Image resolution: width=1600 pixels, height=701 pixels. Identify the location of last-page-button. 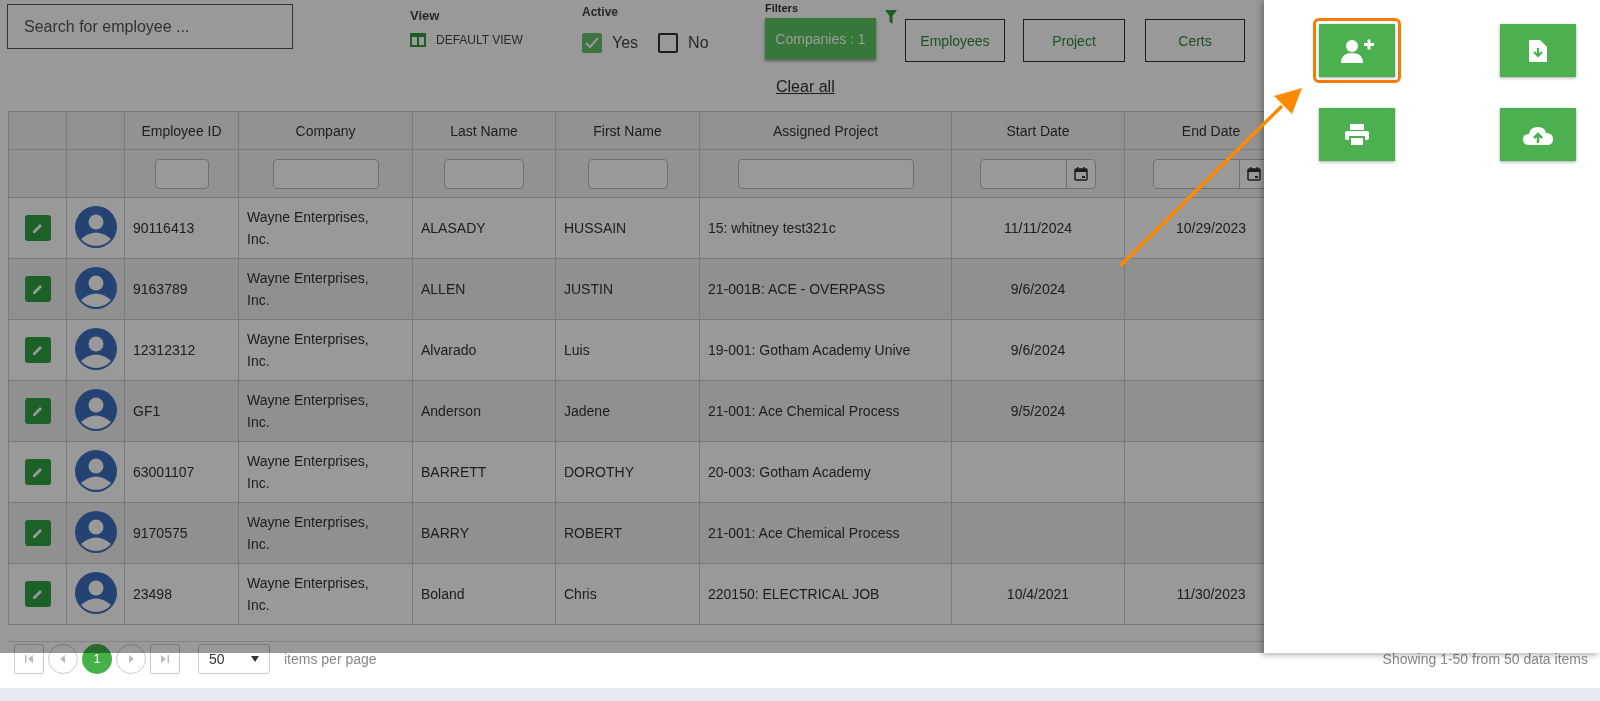
(165, 658).